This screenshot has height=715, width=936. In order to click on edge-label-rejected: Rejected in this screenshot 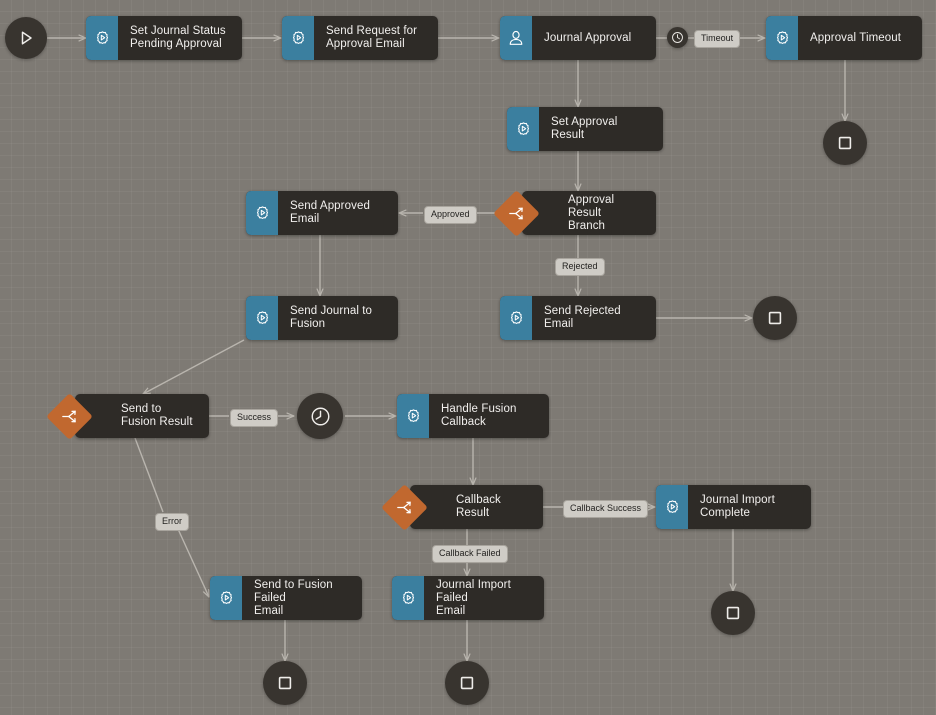, I will do `click(580, 267)`.